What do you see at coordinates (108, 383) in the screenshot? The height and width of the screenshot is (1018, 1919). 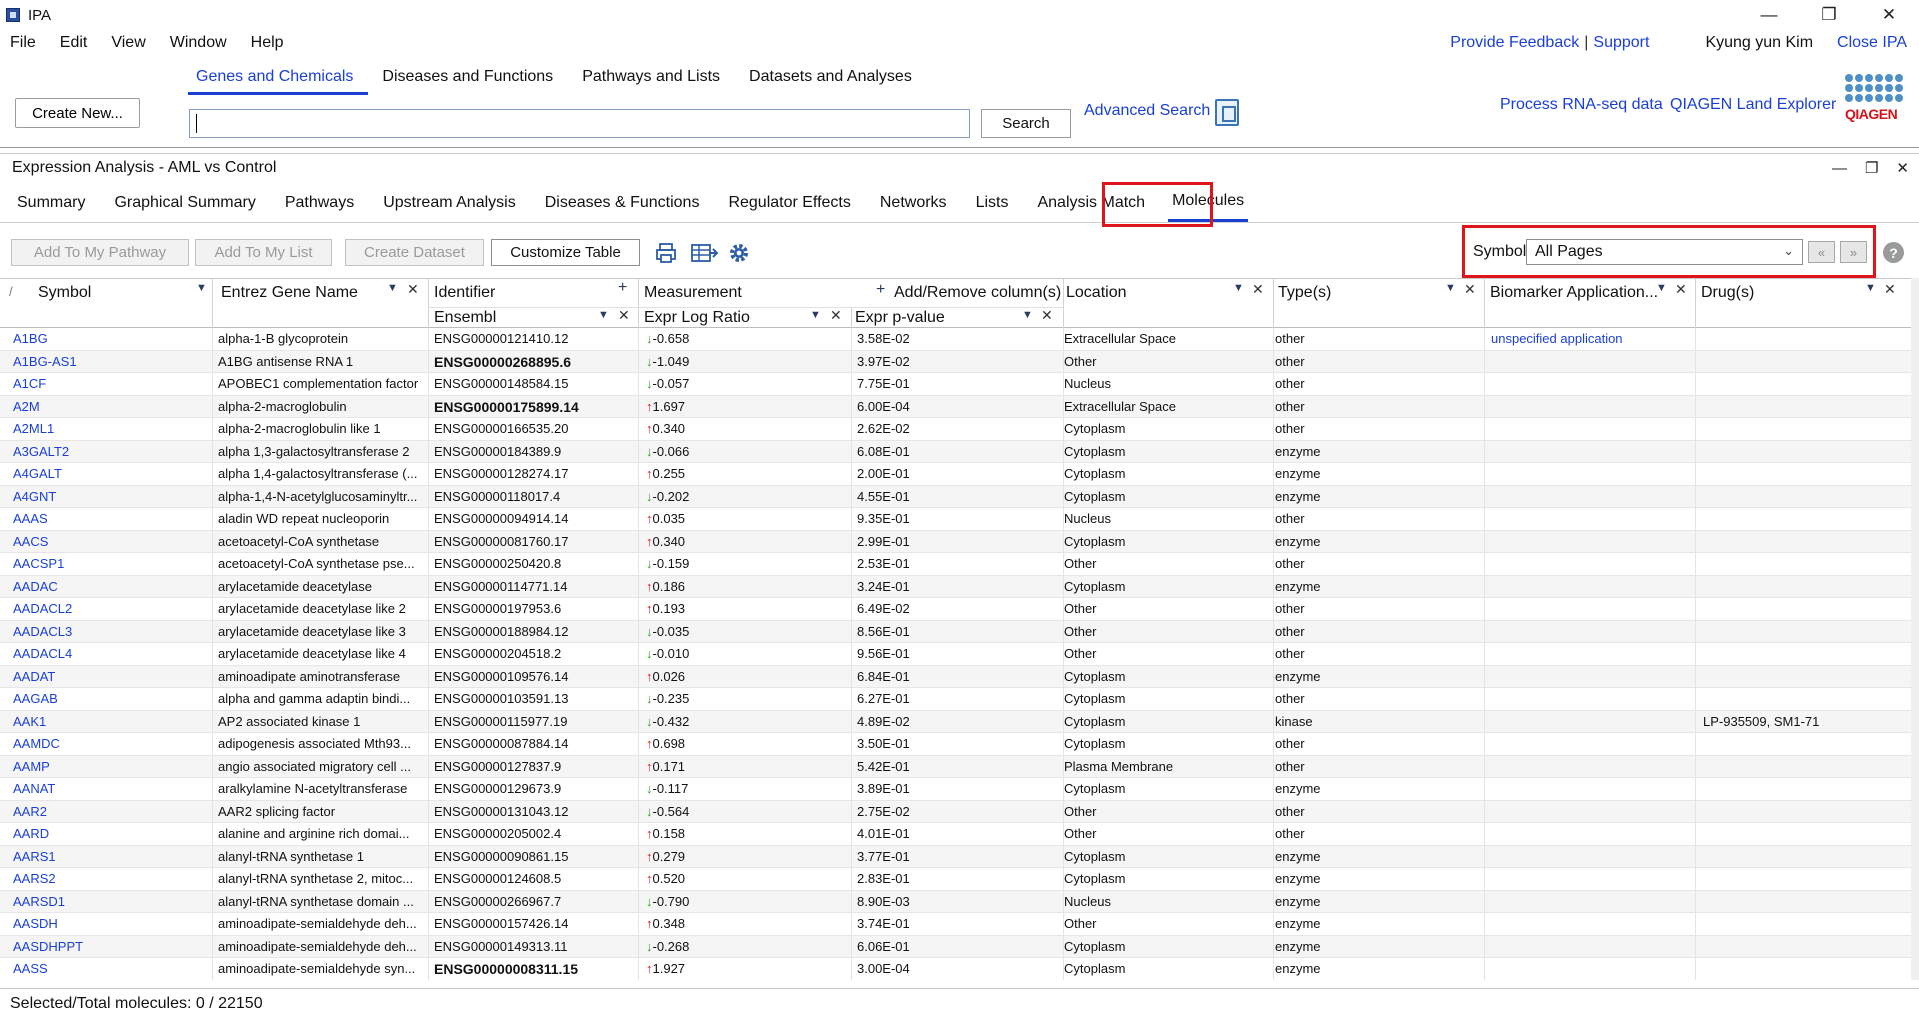 I see `gene-symbol-link: A1CF` at bounding box center [108, 383].